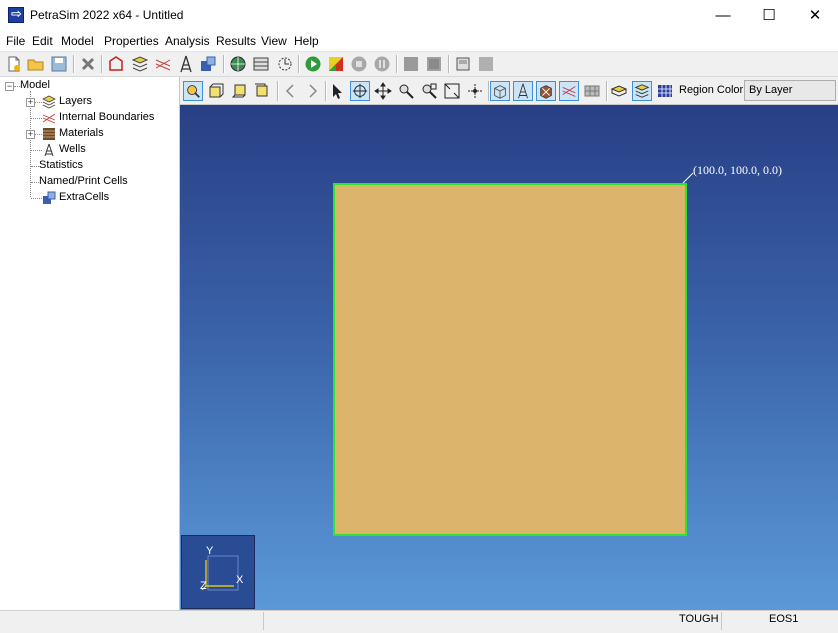 The image size is (838, 633). Describe the element at coordinates (274, 41) in the screenshot. I see `menu-view: View` at that location.